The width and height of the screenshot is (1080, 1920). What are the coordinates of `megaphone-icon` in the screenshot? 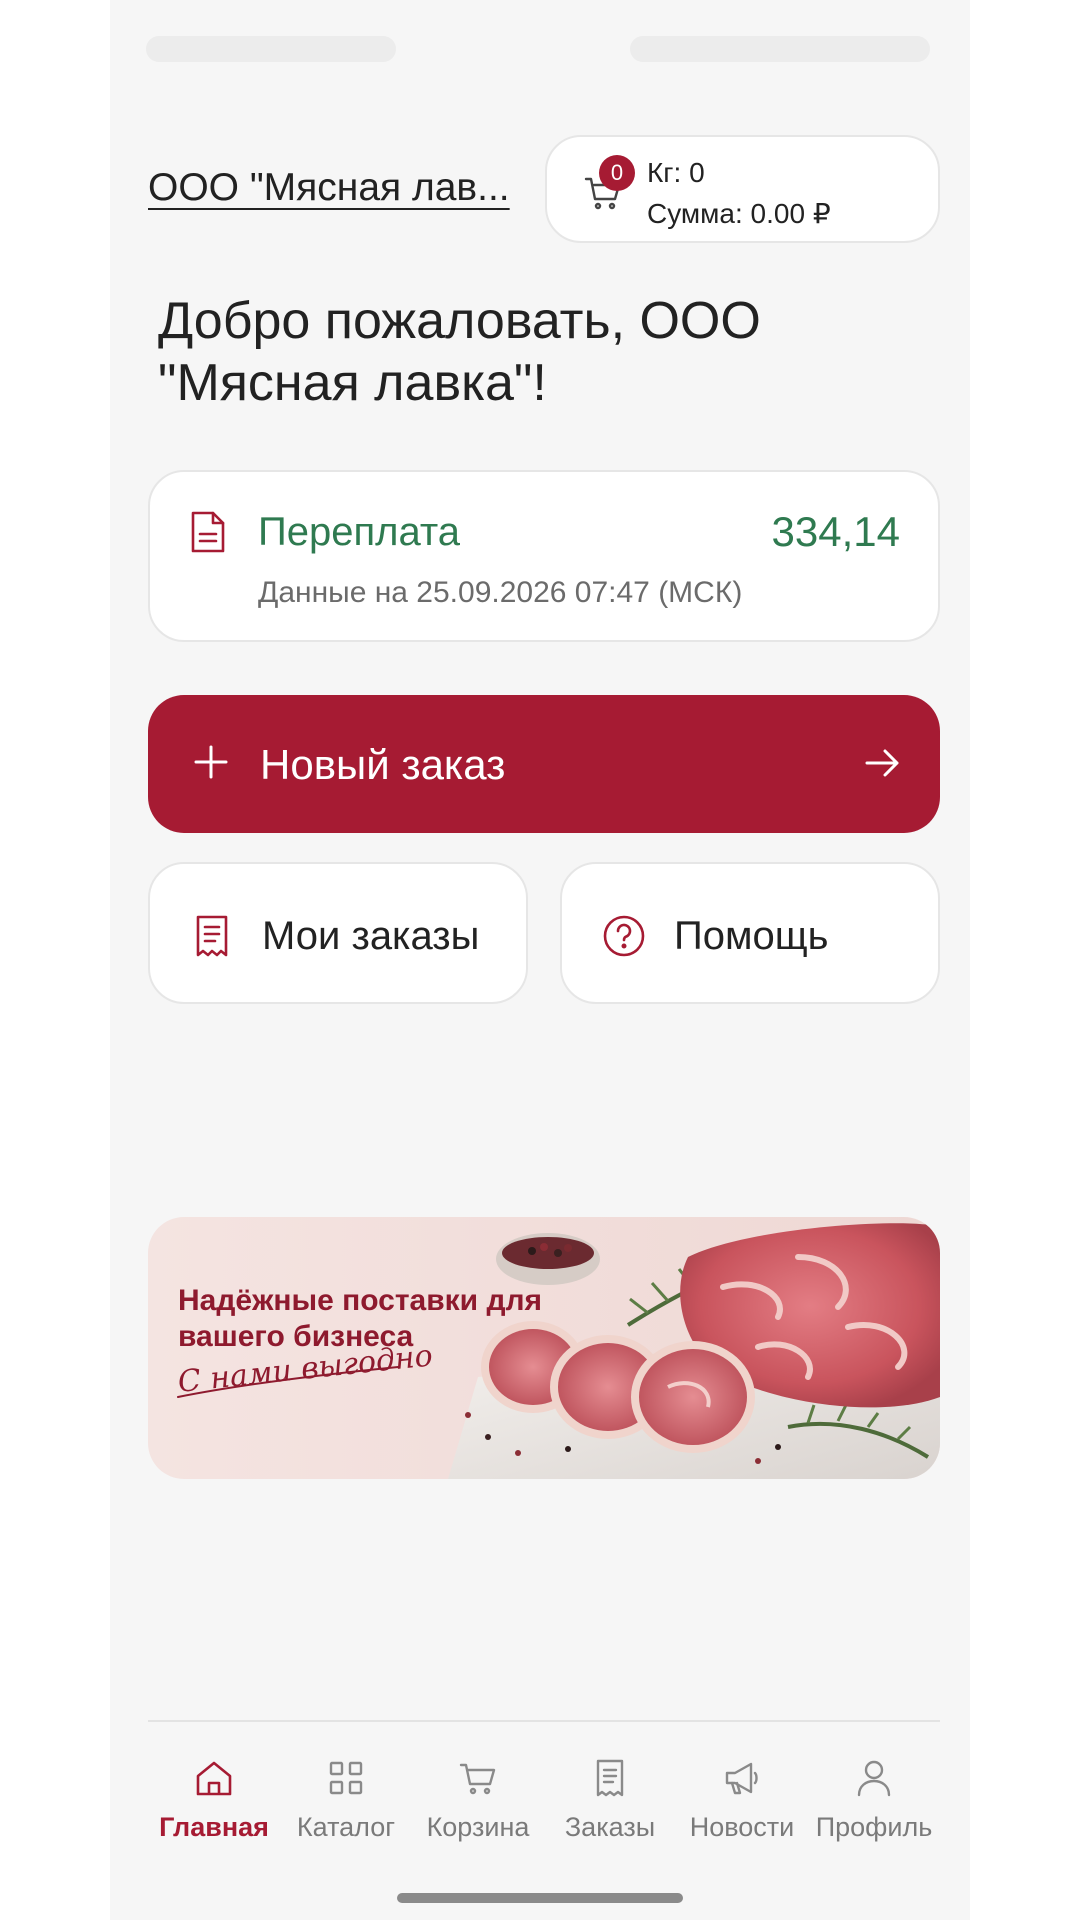 It's located at (741, 1778).